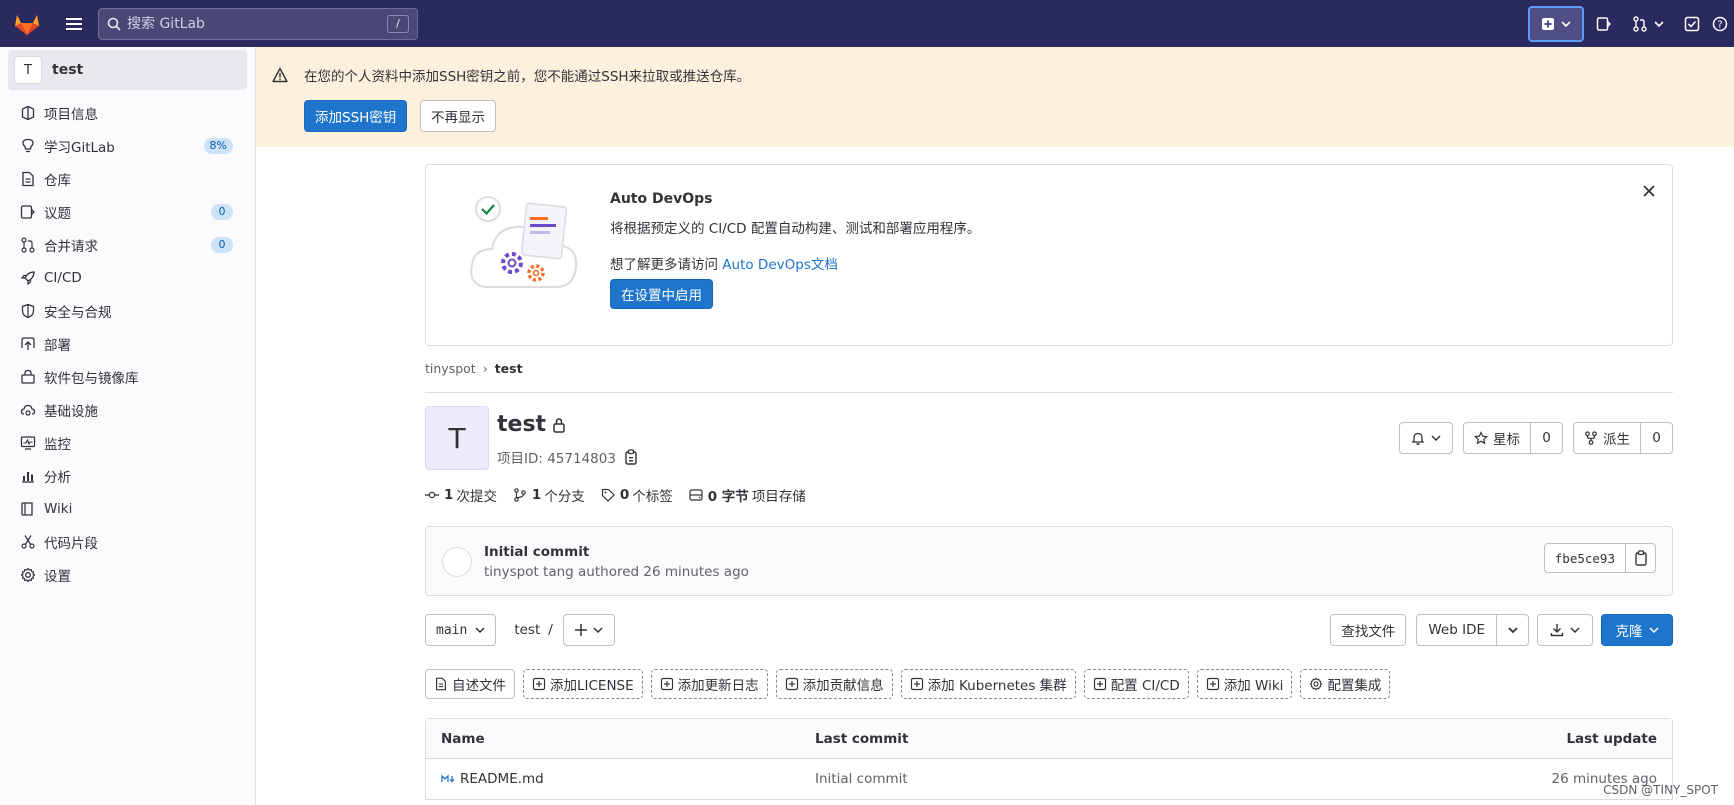 The height and width of the screenshot is (805, 1734). I want to click on branch-selector: main, so click(461, 630).